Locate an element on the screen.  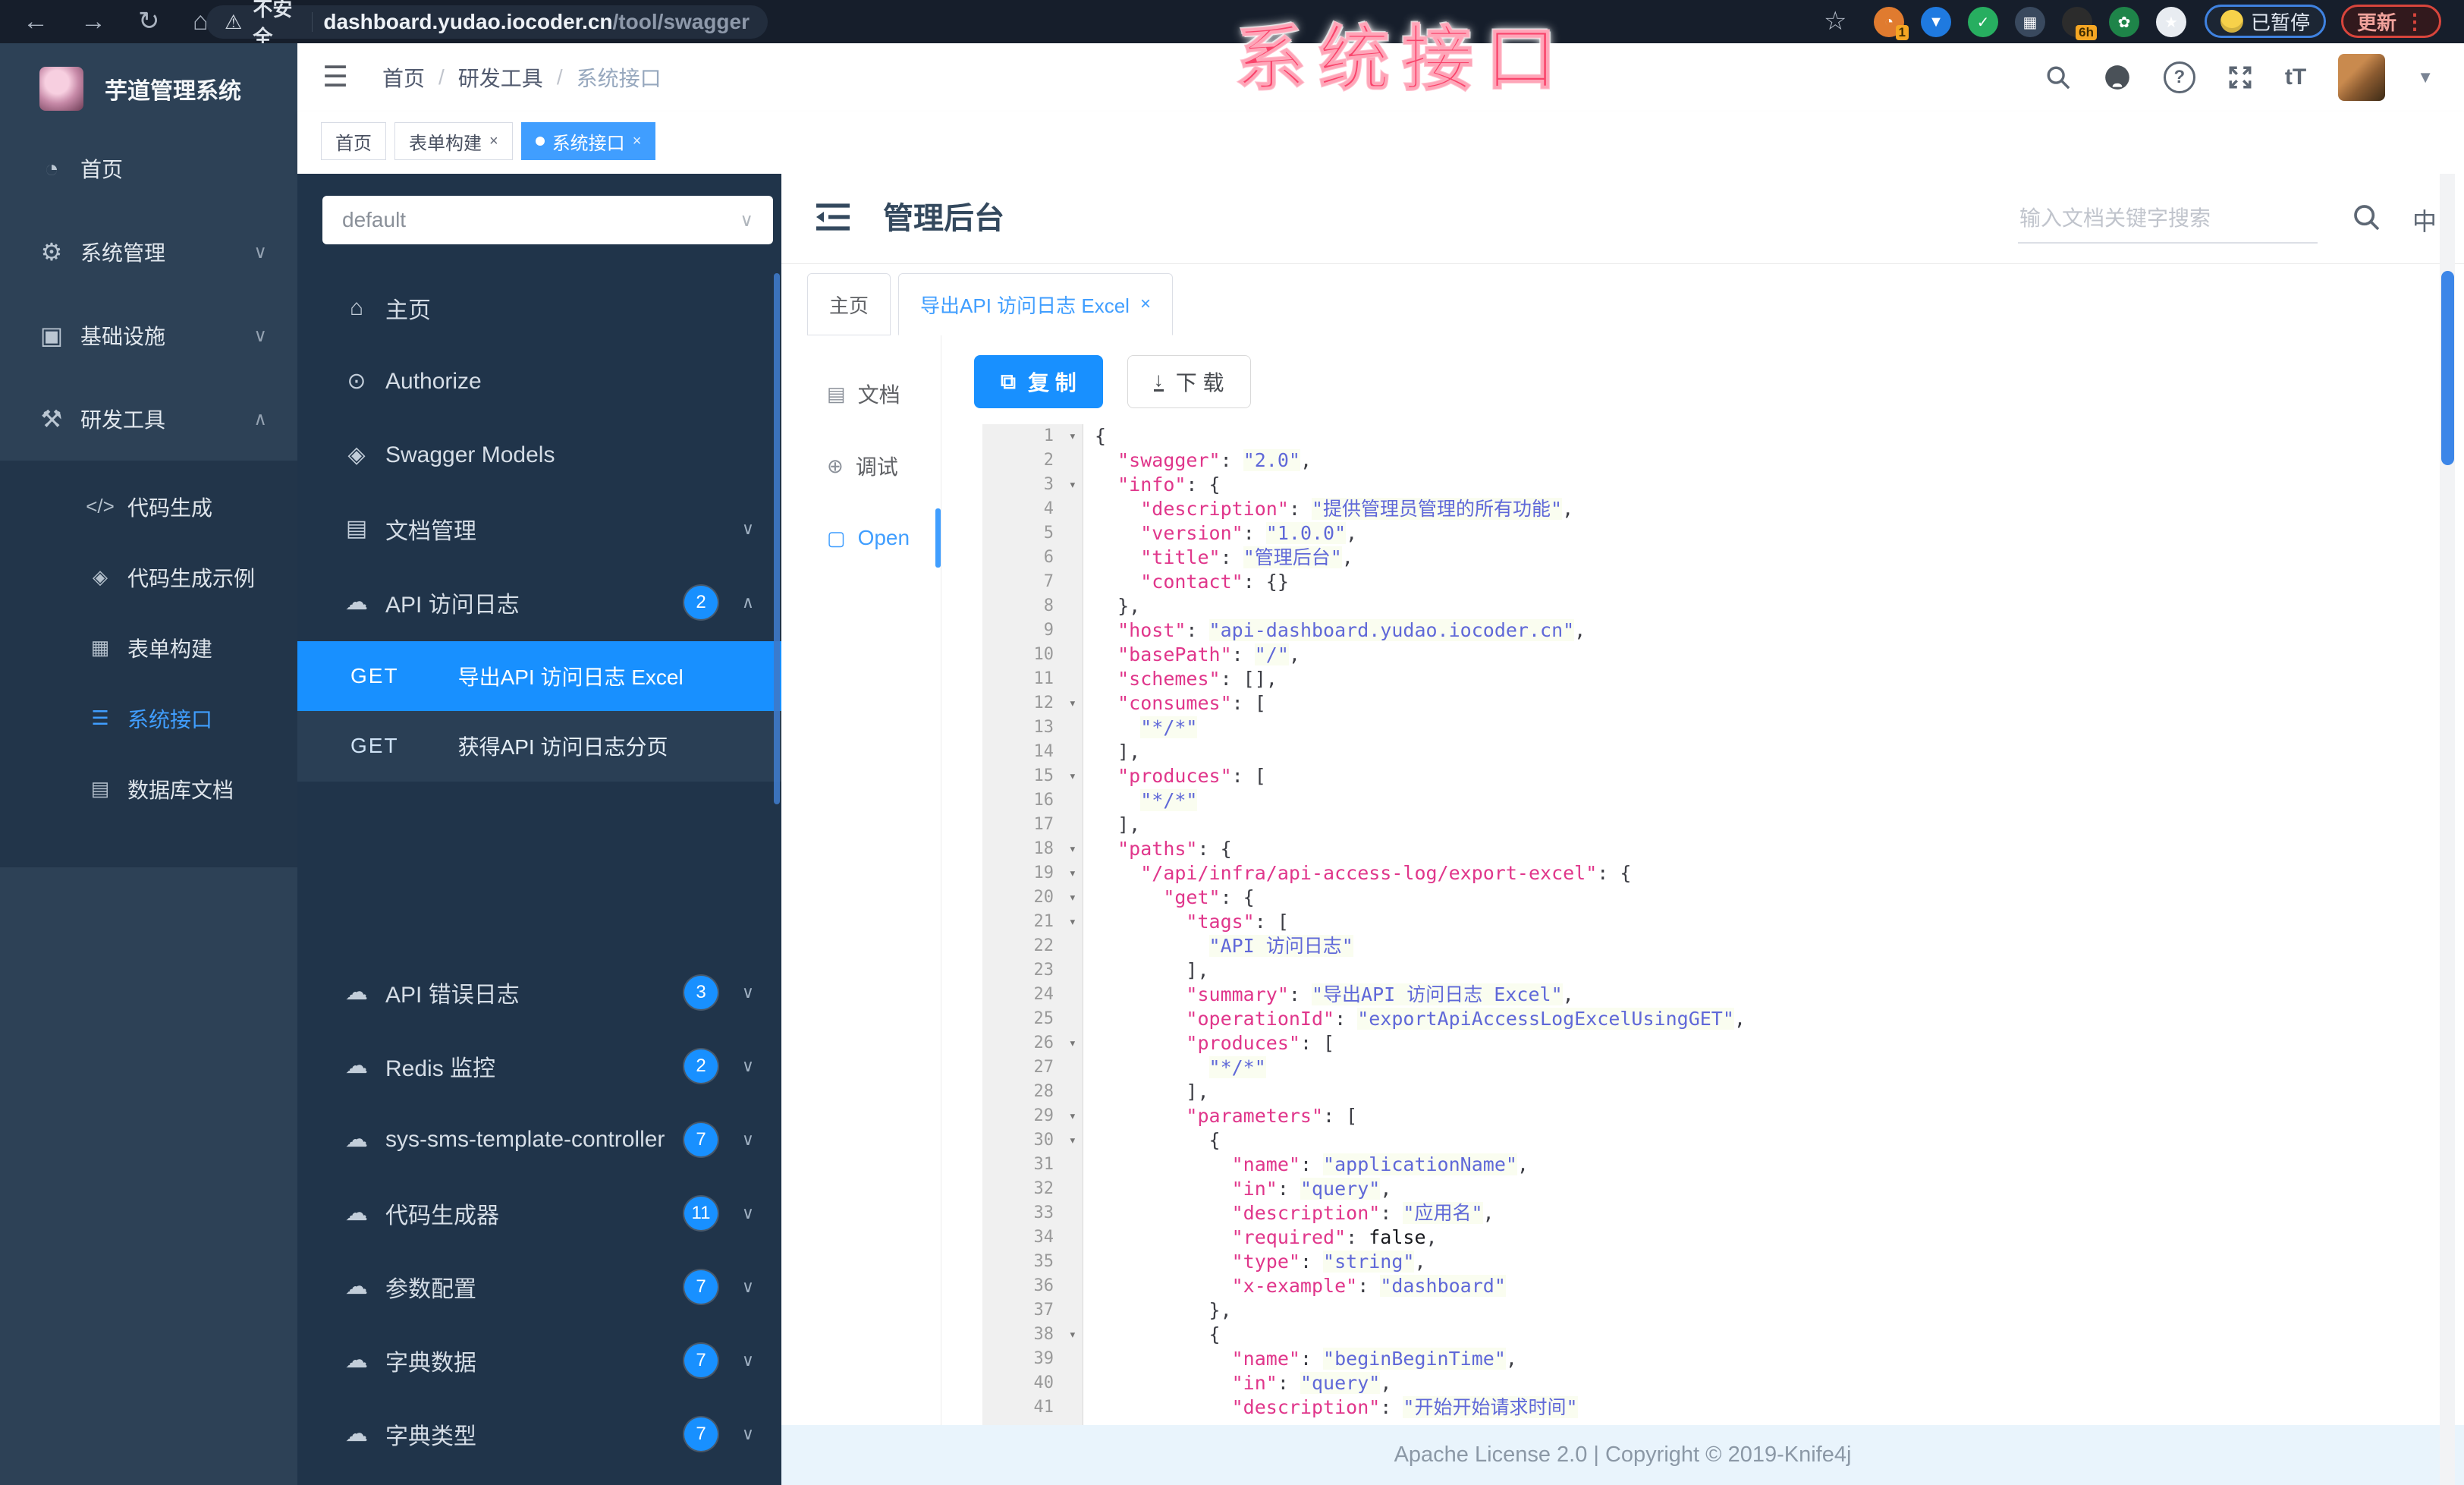
swagger-group-5: ☁ 参数配置 7 ∨ is located at coordinates (539, 1286).